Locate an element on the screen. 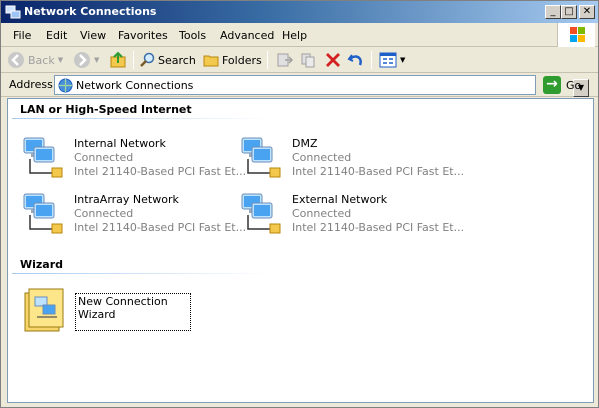 The width and height of the screenshot is (599, 408). connection-name: Internal Network is located at coordinates (120, 143).